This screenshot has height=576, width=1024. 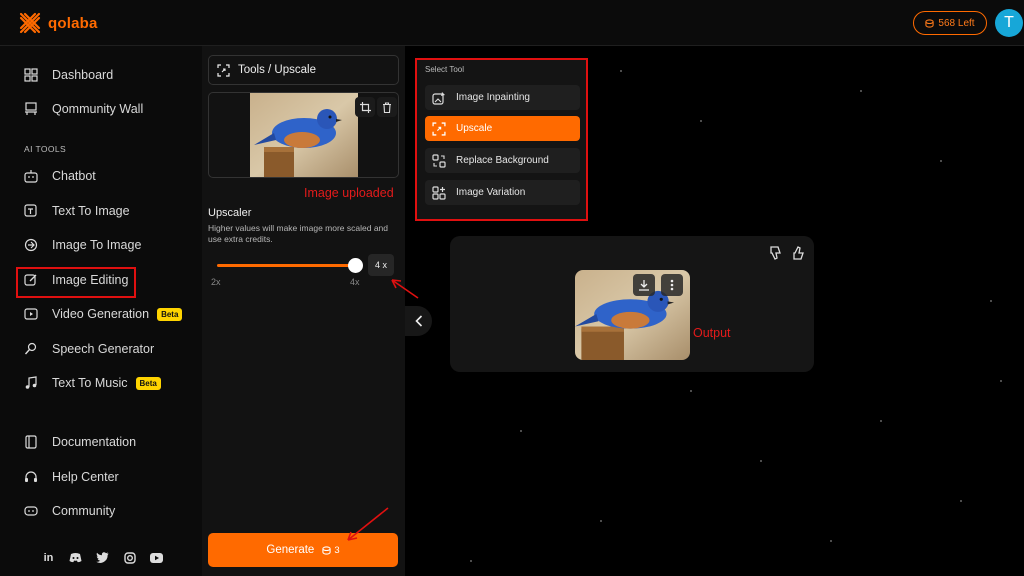 What do you see at coordinates (383, 410) in the screenshot?
I see `annotation-arrows` at bounding box center [383, 410].